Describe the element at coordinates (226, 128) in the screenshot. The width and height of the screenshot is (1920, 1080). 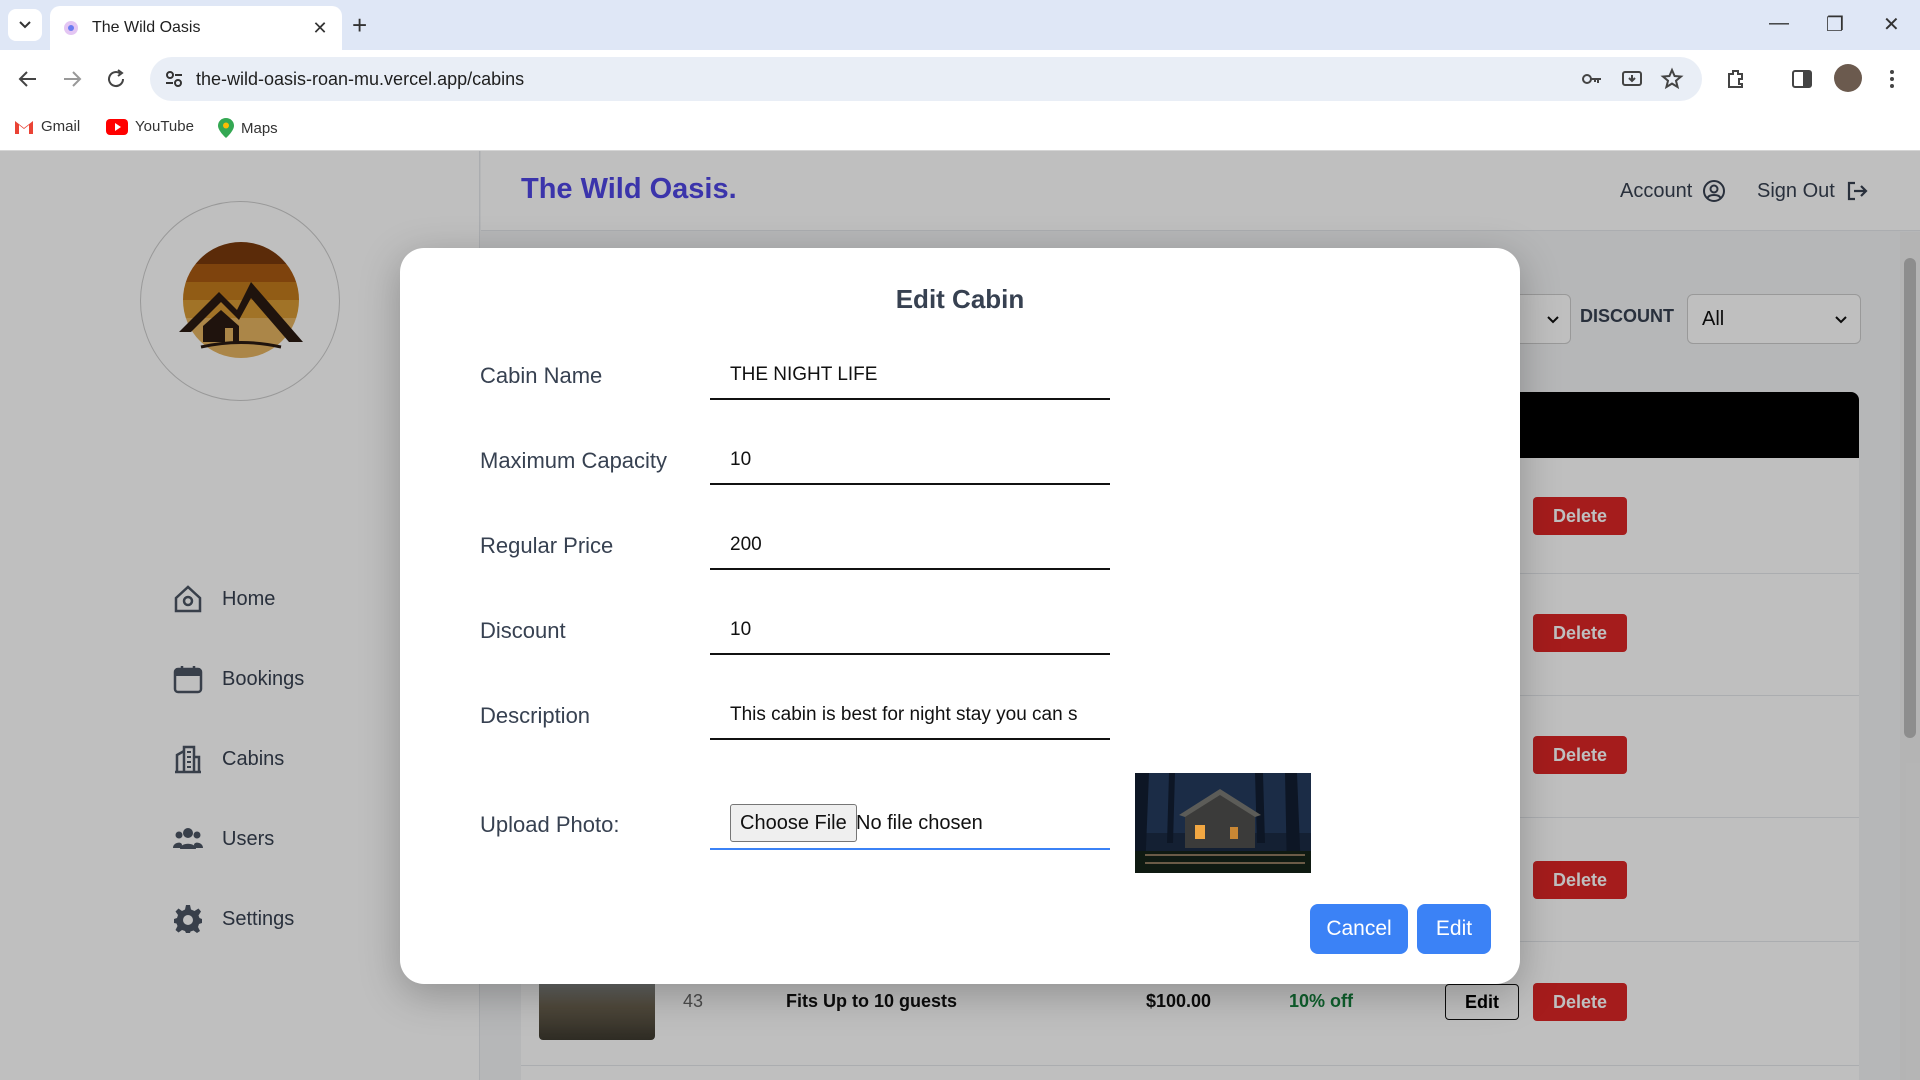
I see `maps-icon` at that location.